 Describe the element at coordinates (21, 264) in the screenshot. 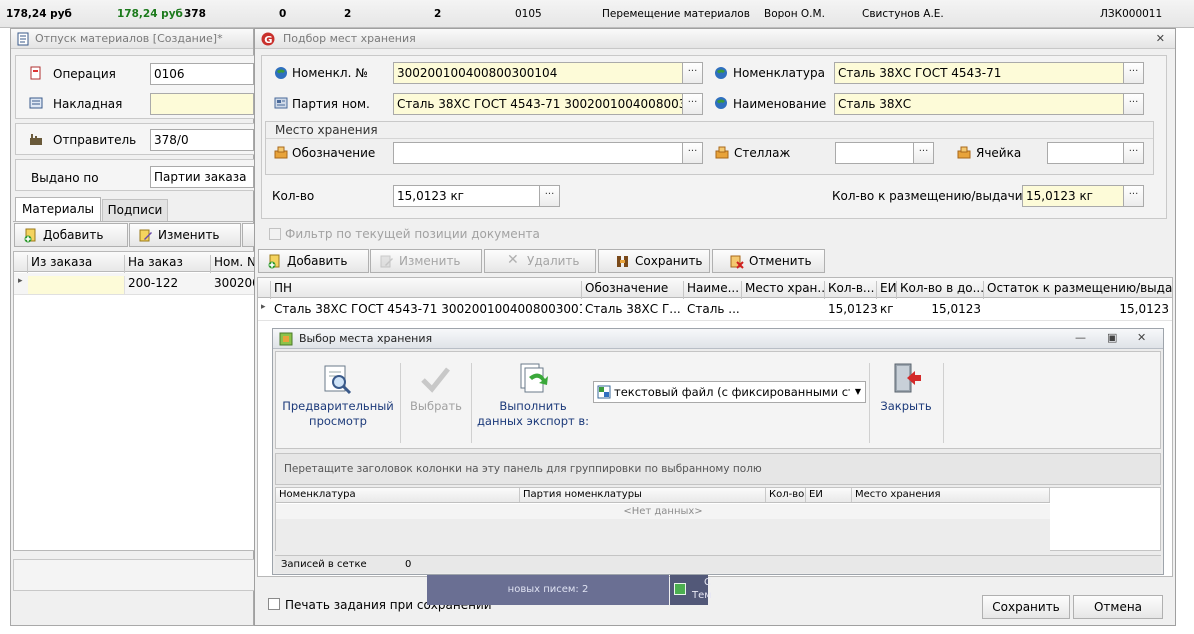

I see `row-indicator-header` at that location.